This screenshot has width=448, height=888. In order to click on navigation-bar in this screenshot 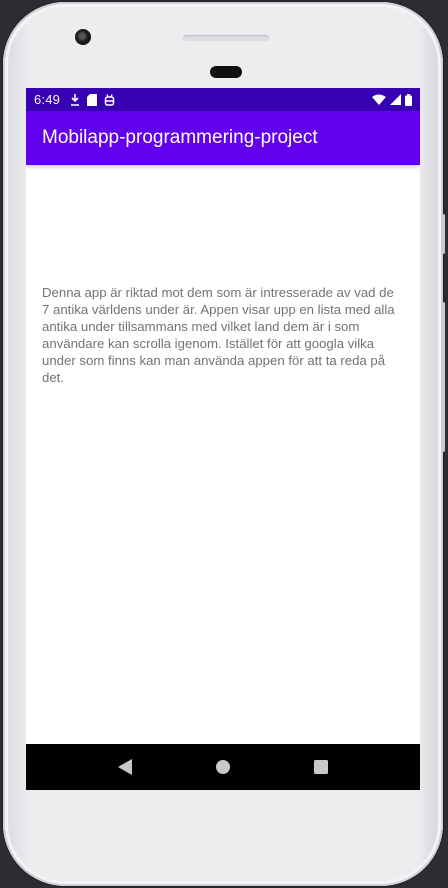, I will do `click(223, 767)`.